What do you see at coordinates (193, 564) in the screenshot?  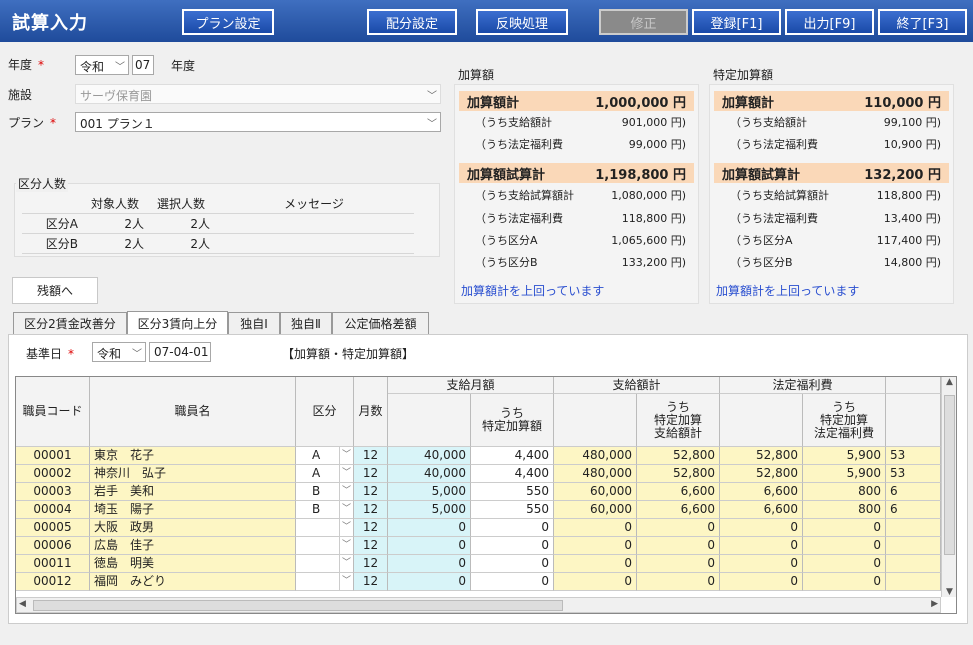 I see `staff-name: 徳島 明美` at bounding box center [193, 564].